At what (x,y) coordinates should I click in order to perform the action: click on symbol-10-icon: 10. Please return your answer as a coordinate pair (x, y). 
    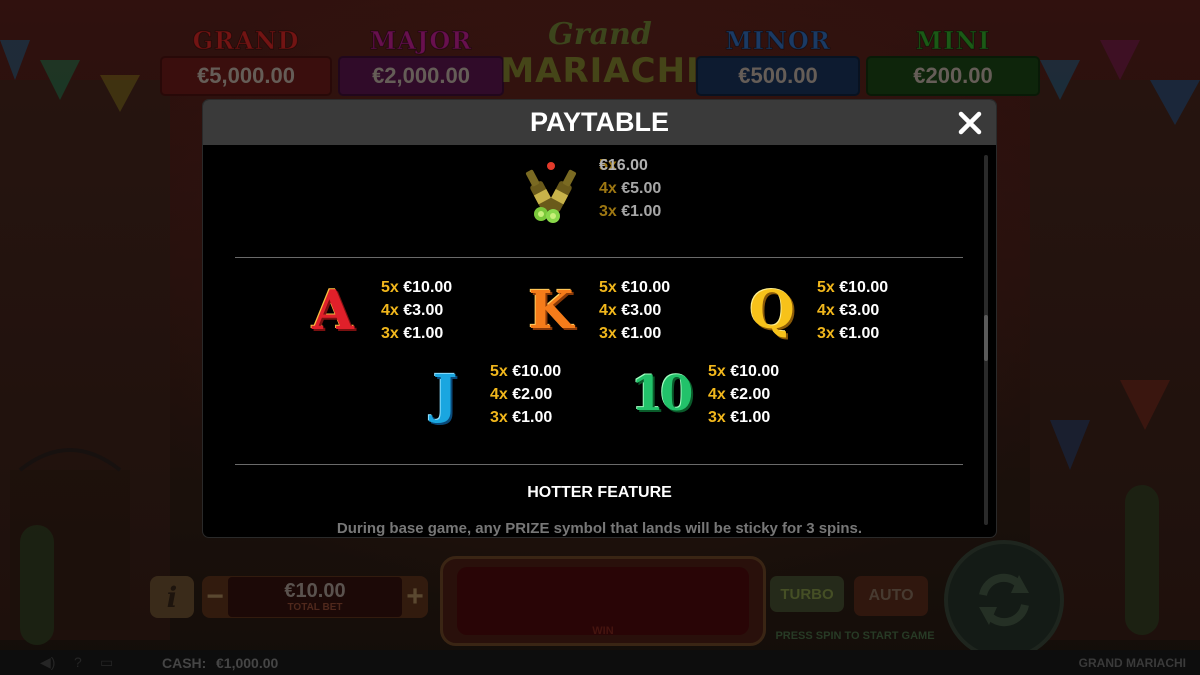
    Looking at the image, I should click on (662, 394).